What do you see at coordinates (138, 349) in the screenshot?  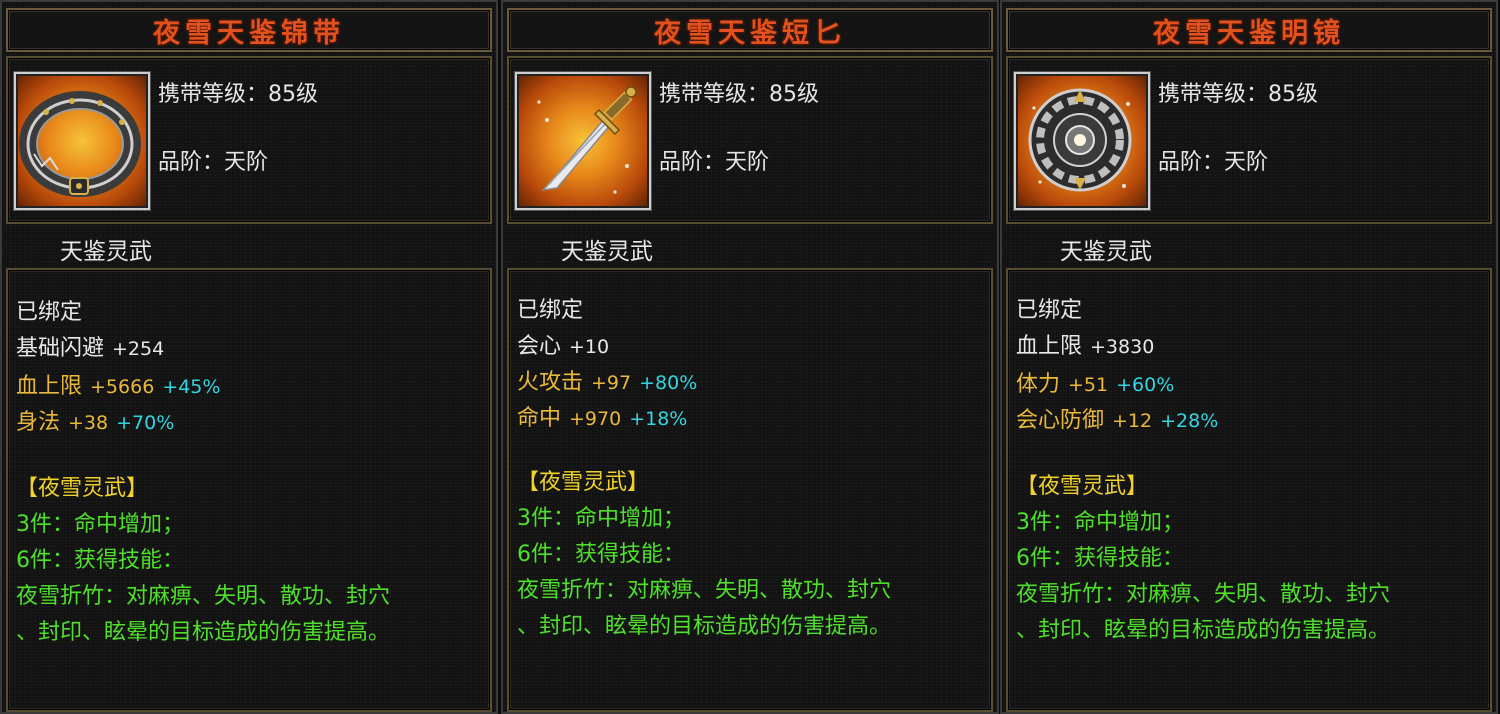 I see `stat-value: +254` at bounding box center [138, 349].